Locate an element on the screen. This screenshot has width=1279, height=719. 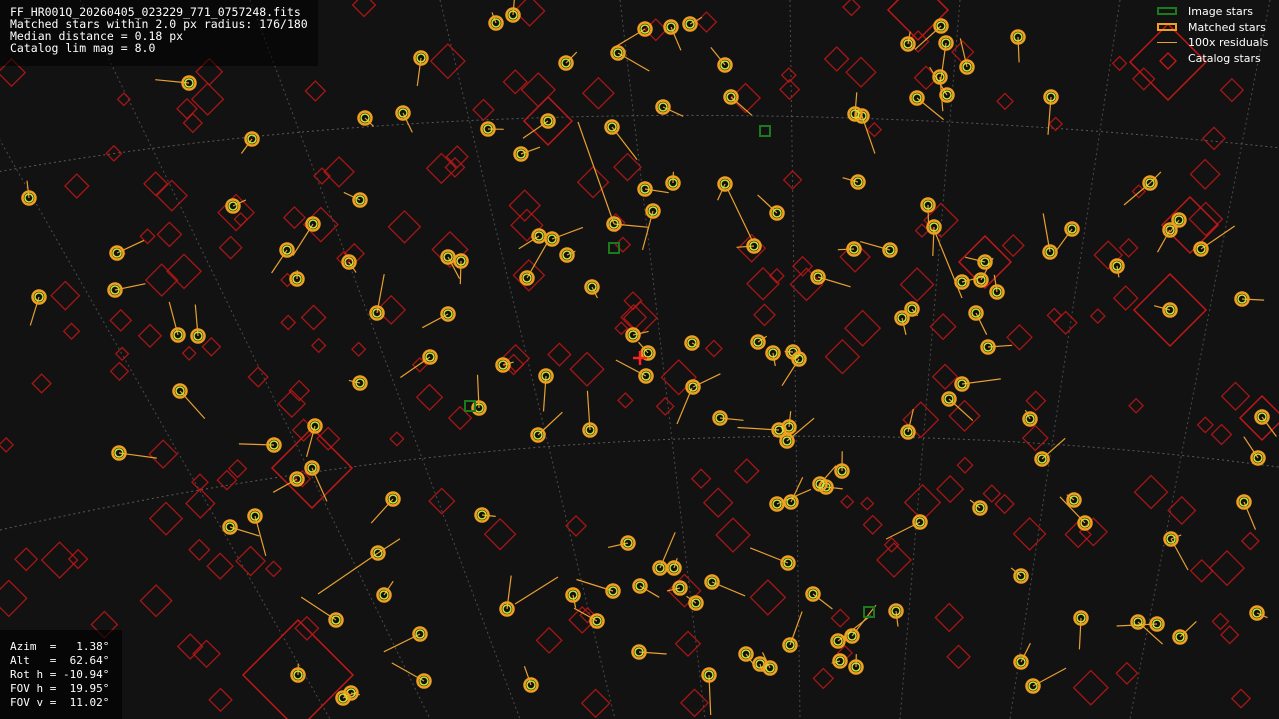
line-icon is located at coordinates (1167, 42).